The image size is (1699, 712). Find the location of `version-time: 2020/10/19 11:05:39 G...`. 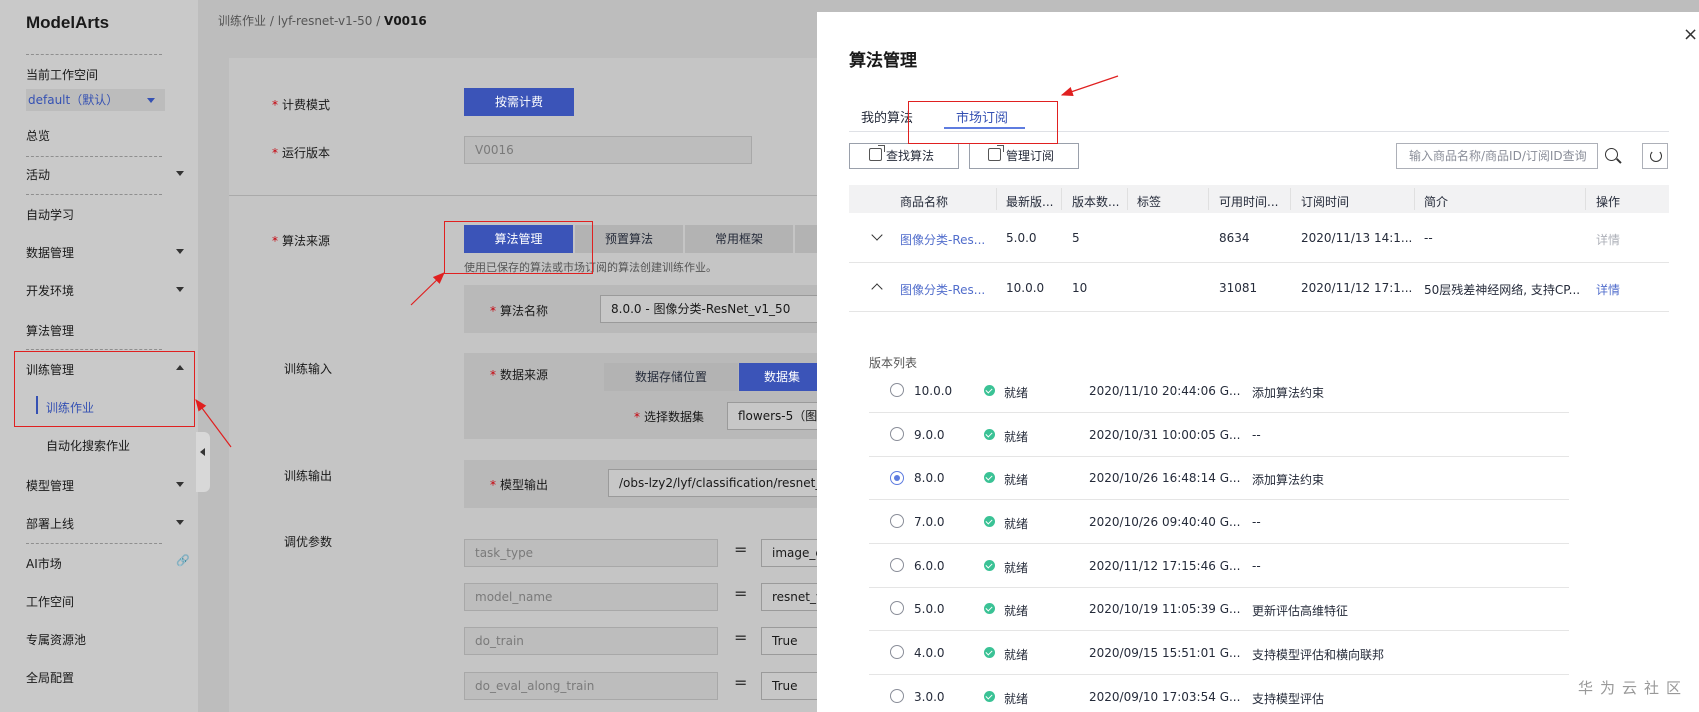

version-time: 2020/10/19 11:05:39 G... is located at coordinates (1165, 609).